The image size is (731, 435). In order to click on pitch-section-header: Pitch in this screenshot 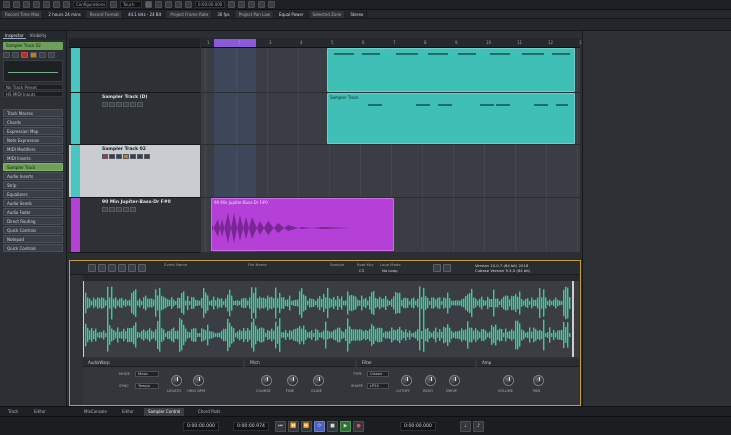, I will do `click(300, 363)`.